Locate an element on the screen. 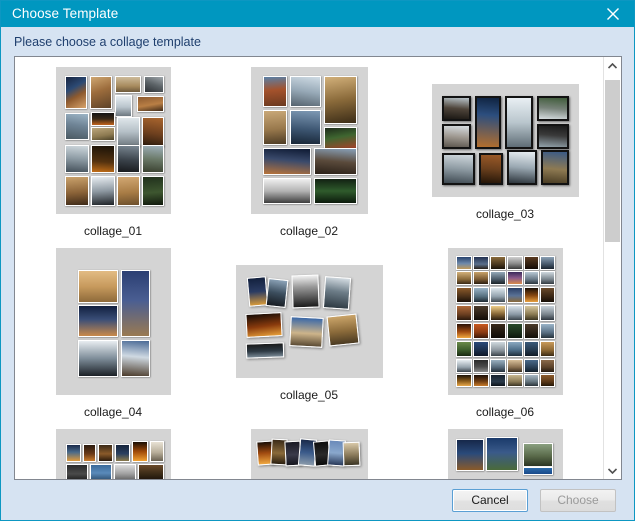  chevron-up-icon is located at coordinates (612, 65).